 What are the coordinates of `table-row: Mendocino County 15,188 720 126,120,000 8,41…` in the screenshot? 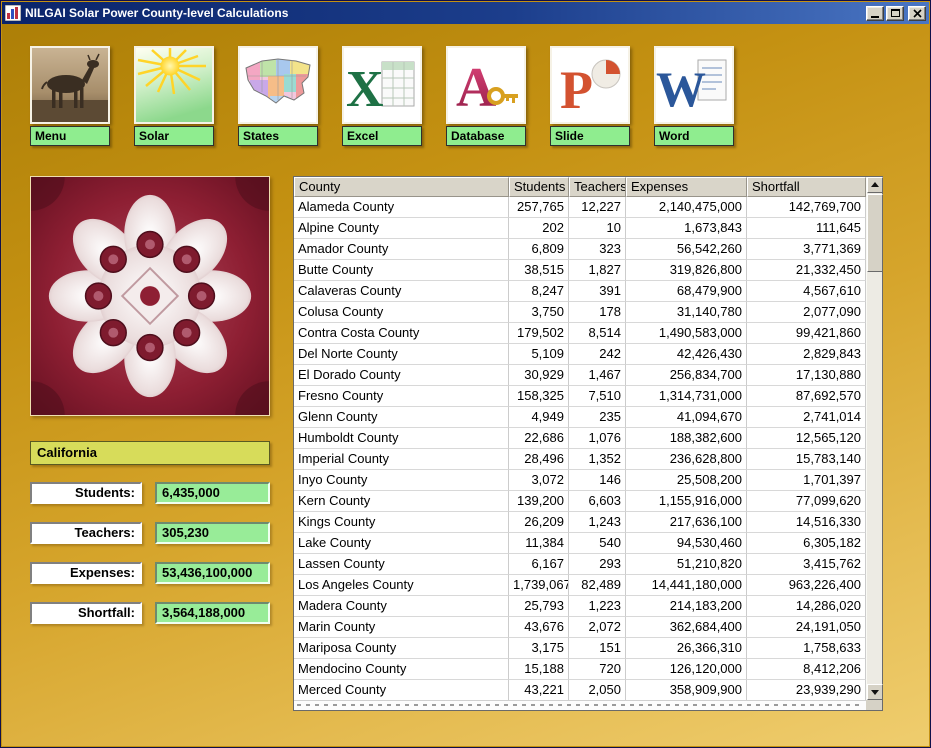 It's located at (588, 669).